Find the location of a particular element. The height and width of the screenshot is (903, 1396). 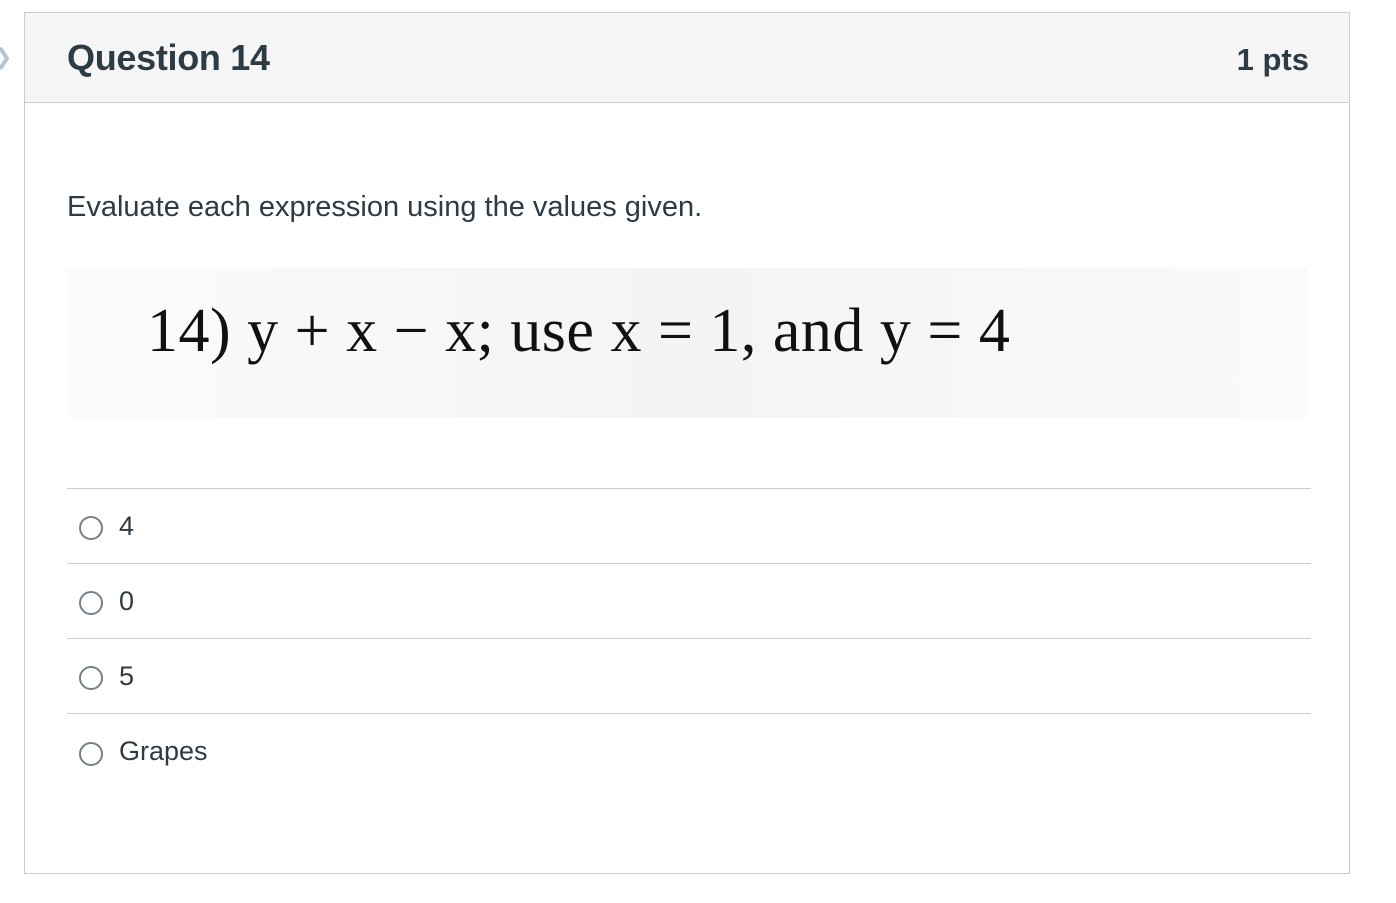

answer-label: 4 is located at coordinates (127, 525).